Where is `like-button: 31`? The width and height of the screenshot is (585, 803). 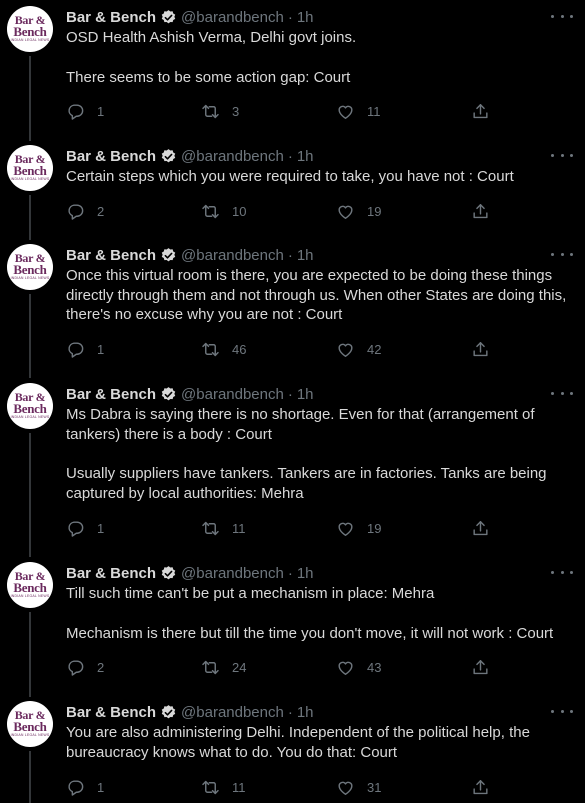 like-button: 31 is located at coordinates (358, 787).